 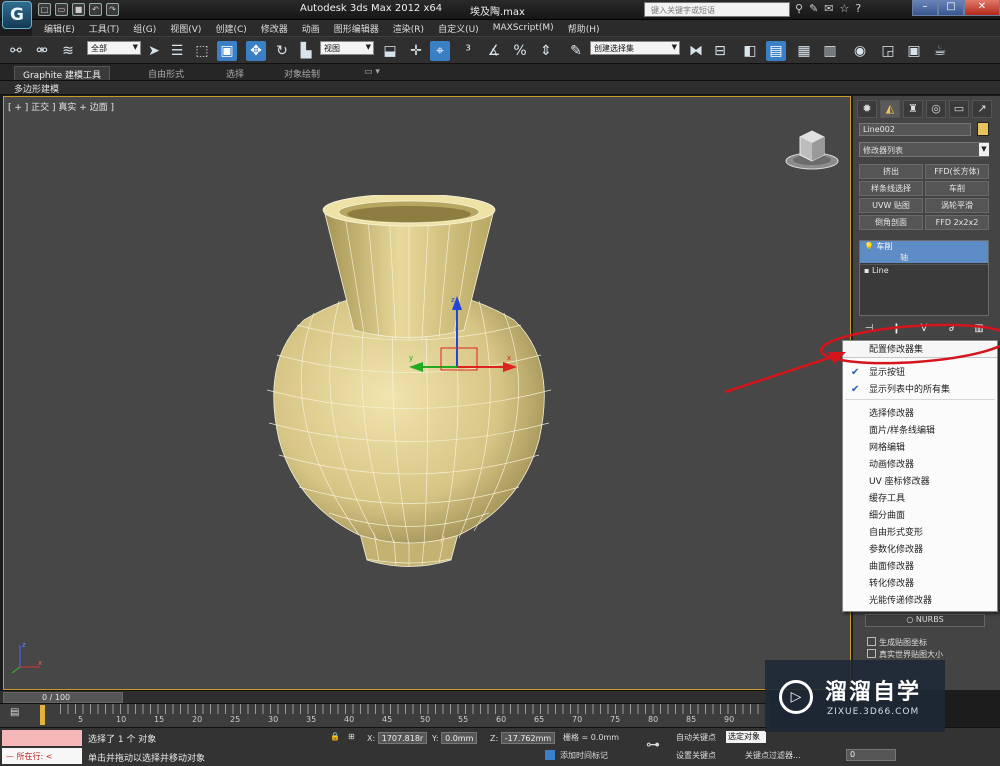 What do you see at coordinates (696, 737) in the screenshot?
I see `auto-key-button: 自动关键点` at bounding box center [696, 737].